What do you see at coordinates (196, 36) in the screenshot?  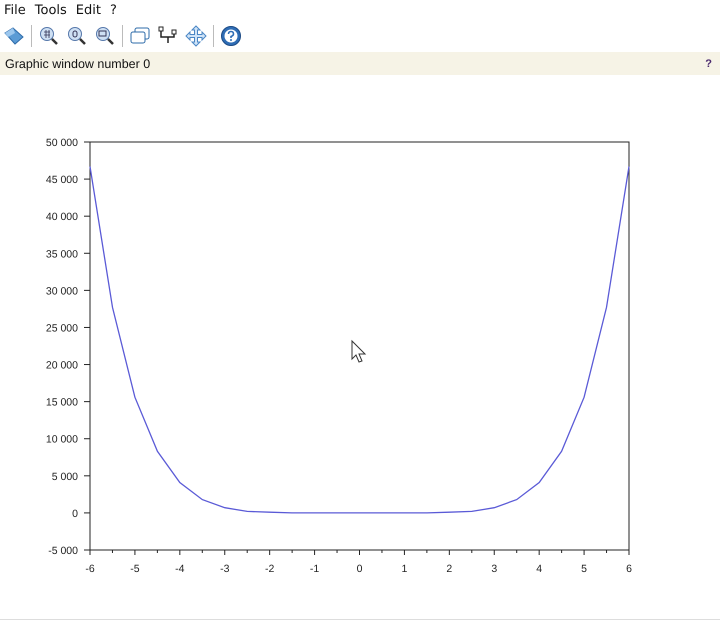 I see `move-icon` at bounding box center [196, 36].